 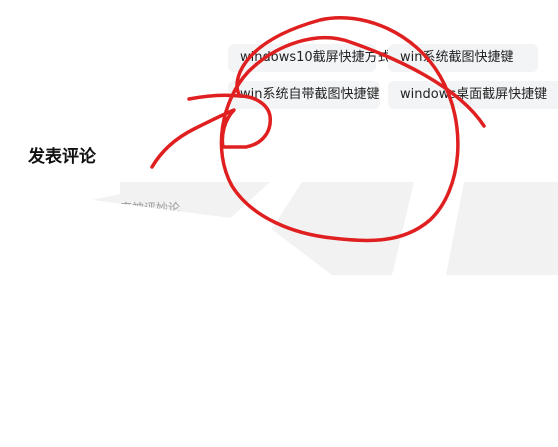 I want to click on tag-win-builtin-screenshot-hotkey: win系统自带截图快捷键, so click(x=304, y=95).